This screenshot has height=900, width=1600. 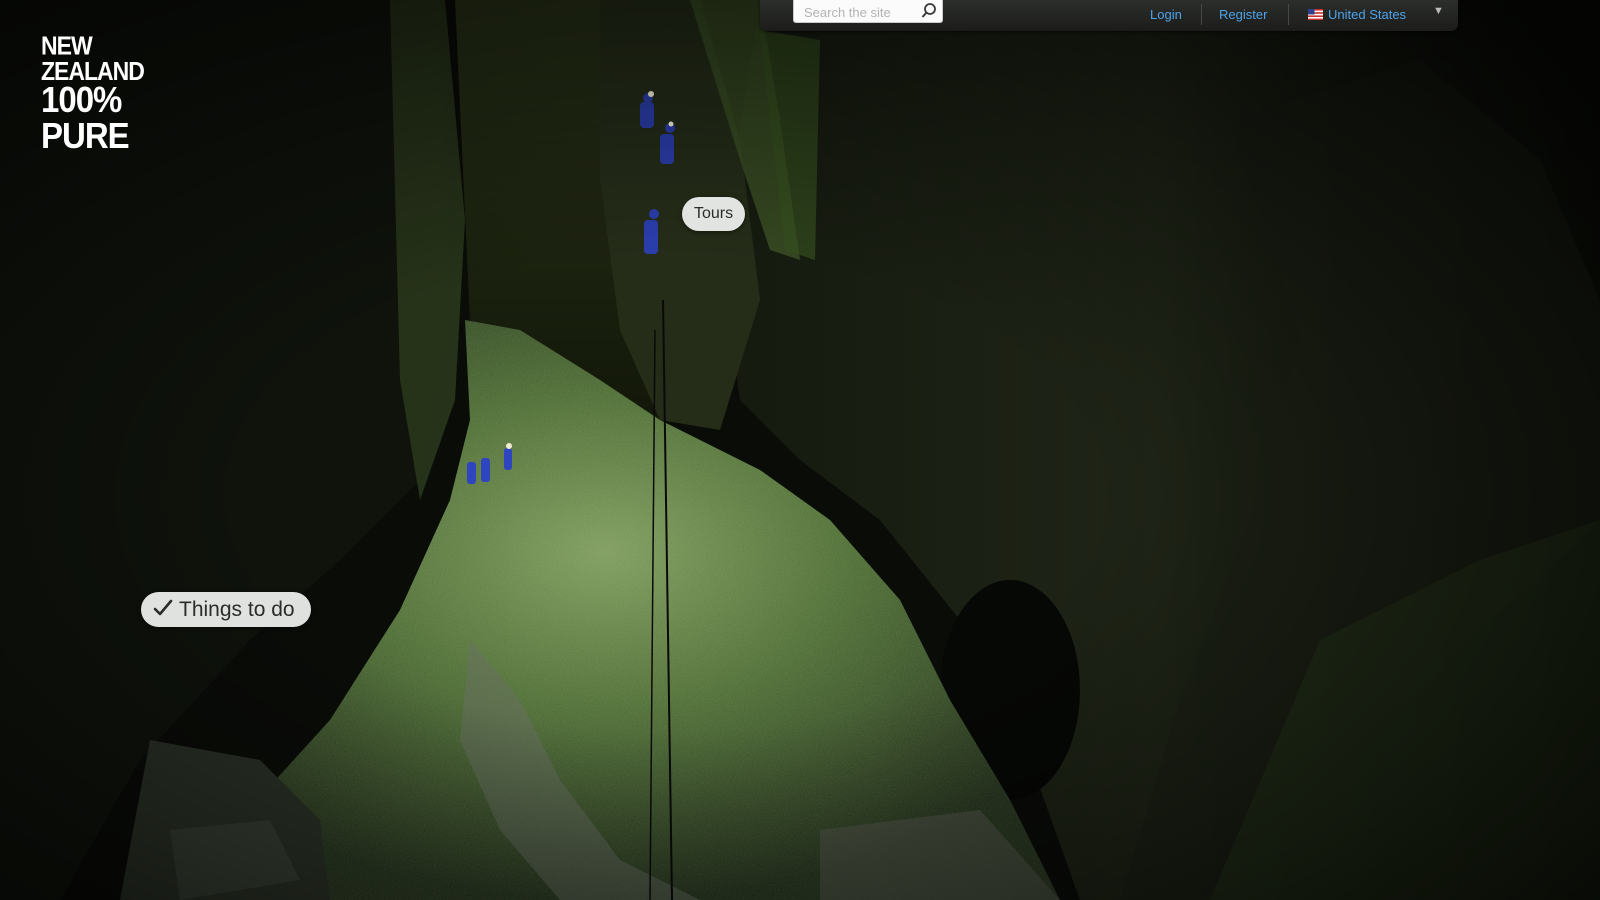 What do you see at coordinates (858, 11) in the screenshot?
I see `search-input` at bounding box center [858, 11].